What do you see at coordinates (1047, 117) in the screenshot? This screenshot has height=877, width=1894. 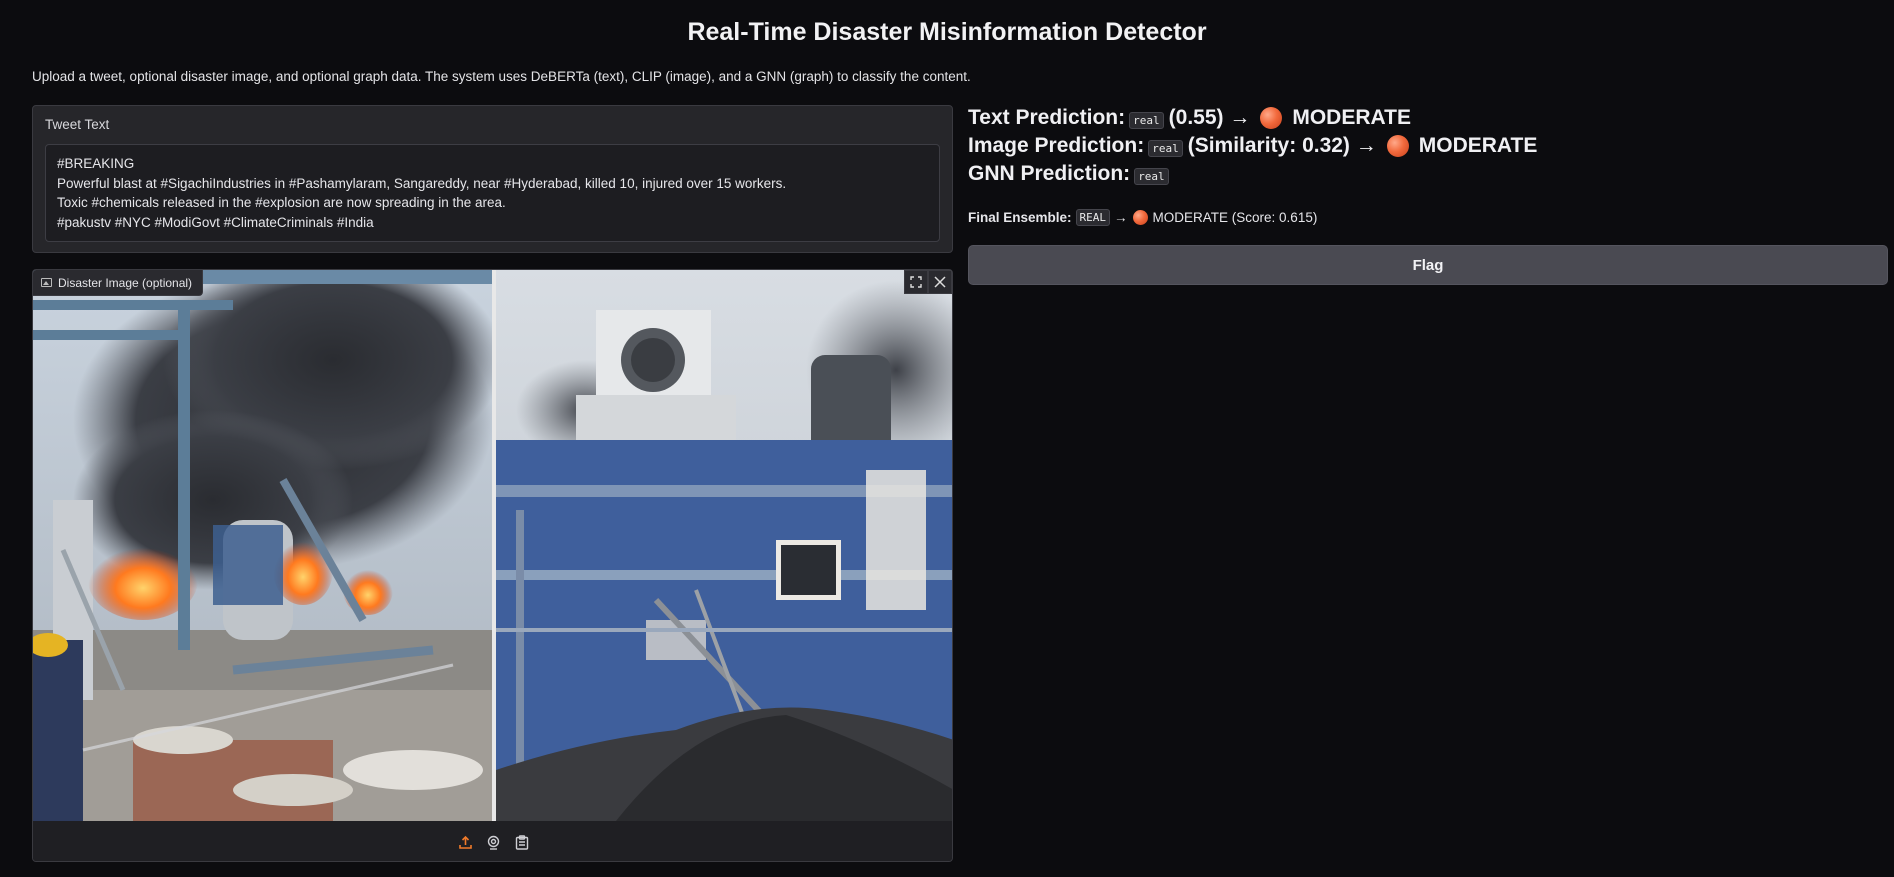 I see `text-prediction-label: Text Prediction:` at bounding box center [1047, 117].